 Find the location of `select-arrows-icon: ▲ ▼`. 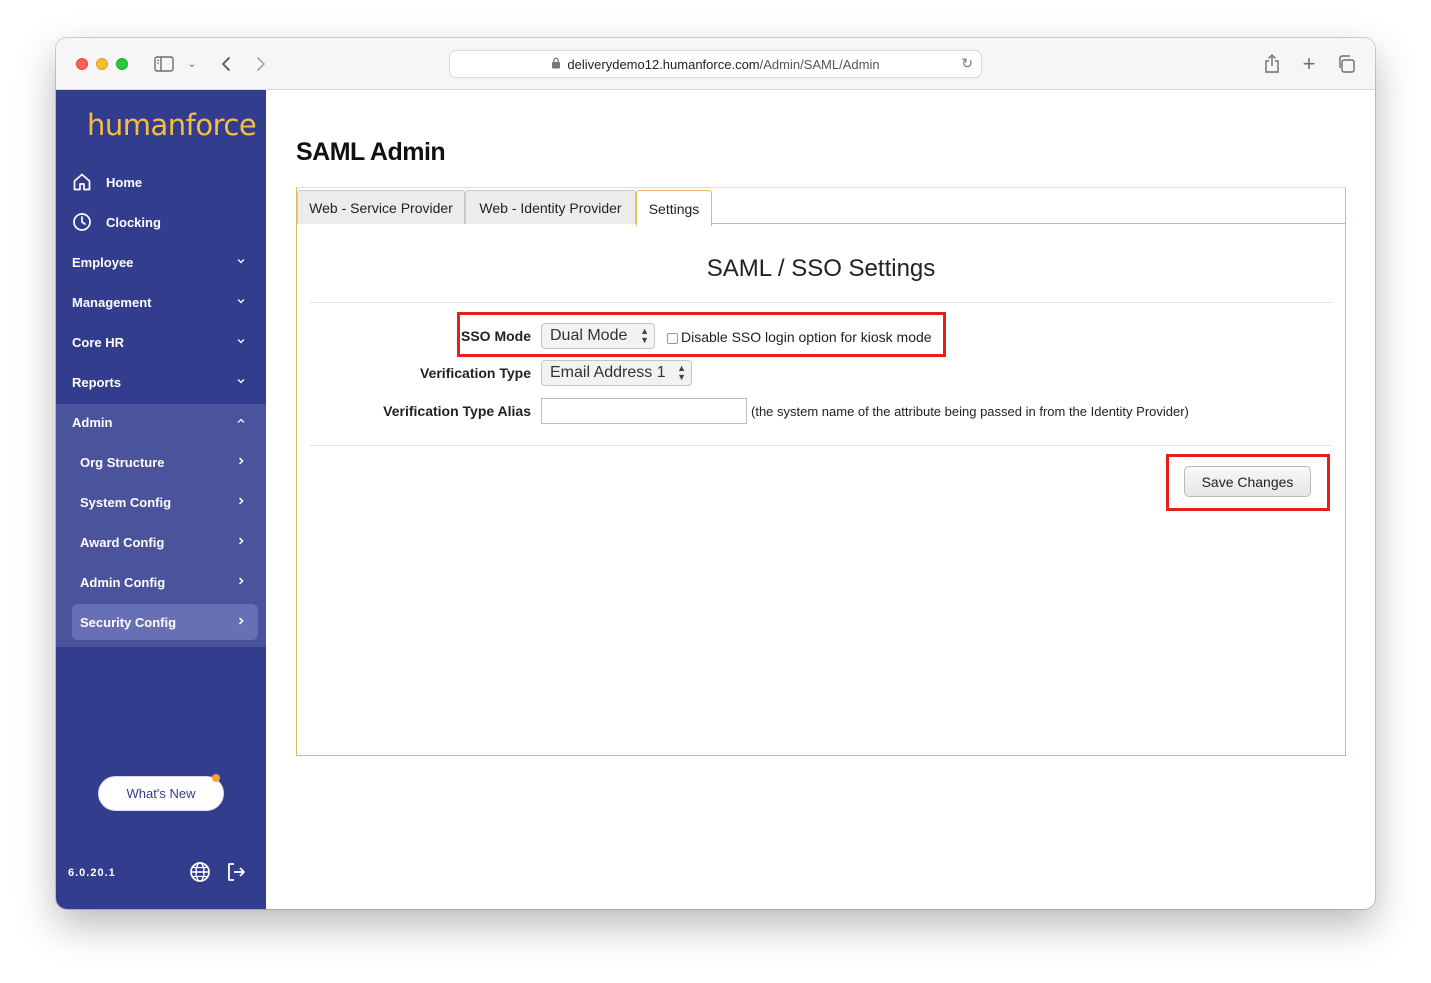

select-arrows-icon: ▲ ▼ is located at coordinates (681, 372).